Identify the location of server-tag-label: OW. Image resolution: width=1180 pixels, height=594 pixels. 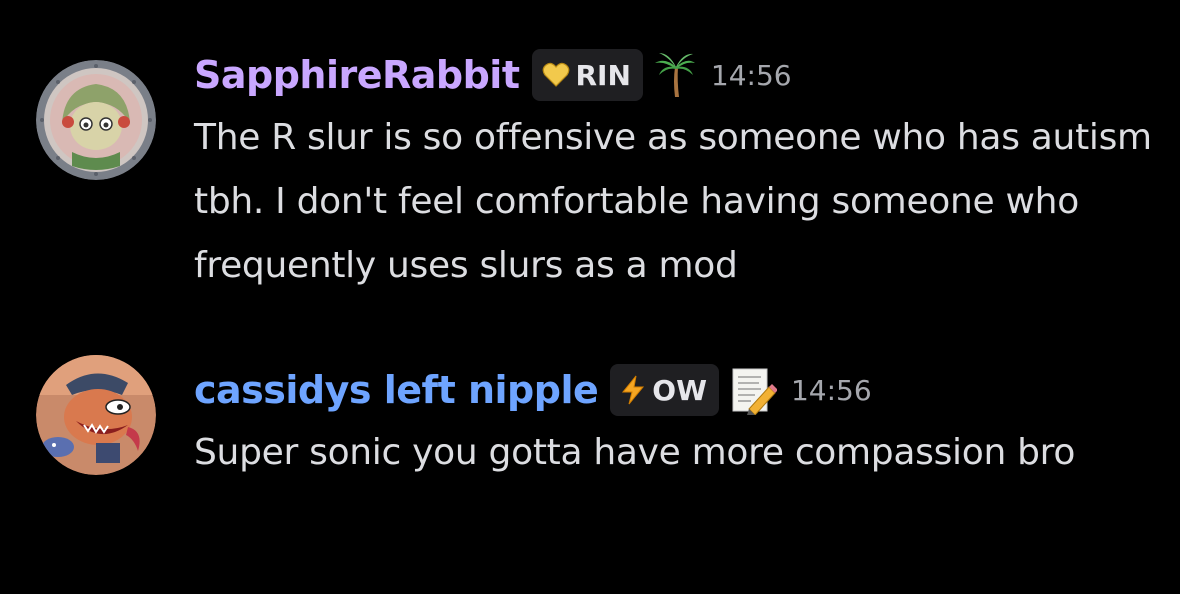
(679, 390).